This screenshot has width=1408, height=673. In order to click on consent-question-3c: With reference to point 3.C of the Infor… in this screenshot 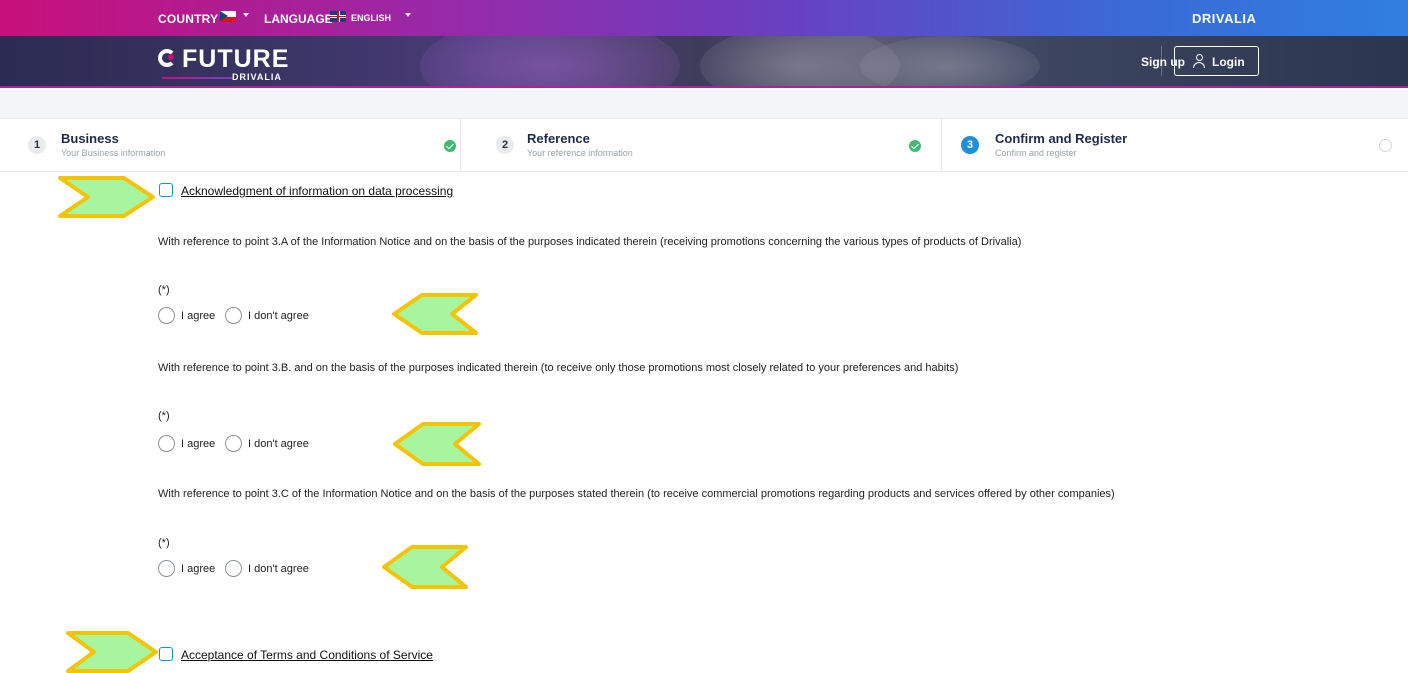, I will do `click(636, 494)`.